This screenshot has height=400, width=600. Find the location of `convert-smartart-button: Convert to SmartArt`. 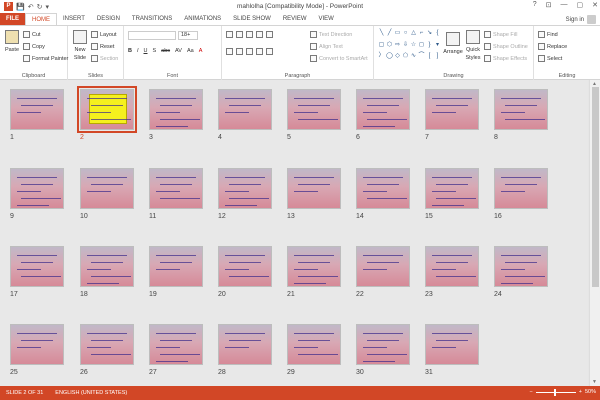

convert-smartart-button: Convert to SmartArt is located at coordinates (339, 58).